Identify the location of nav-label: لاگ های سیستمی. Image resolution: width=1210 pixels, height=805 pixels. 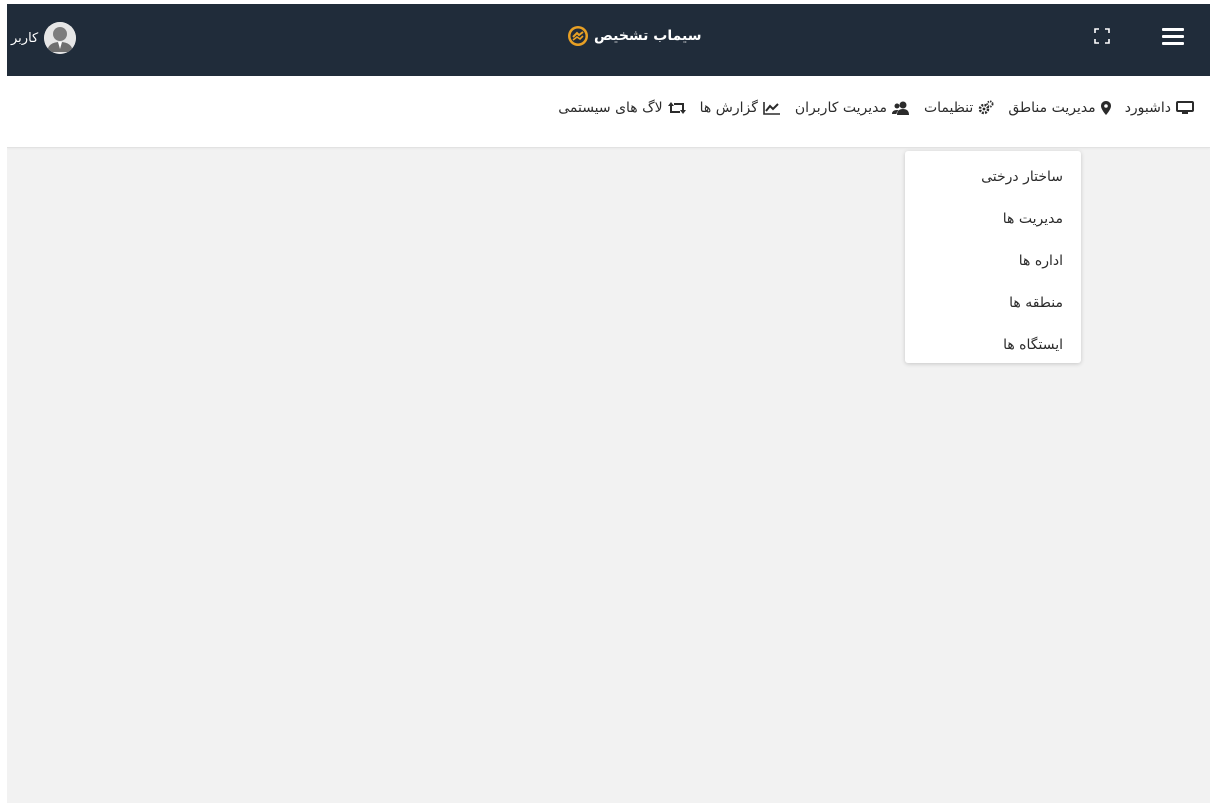
(610, 108).